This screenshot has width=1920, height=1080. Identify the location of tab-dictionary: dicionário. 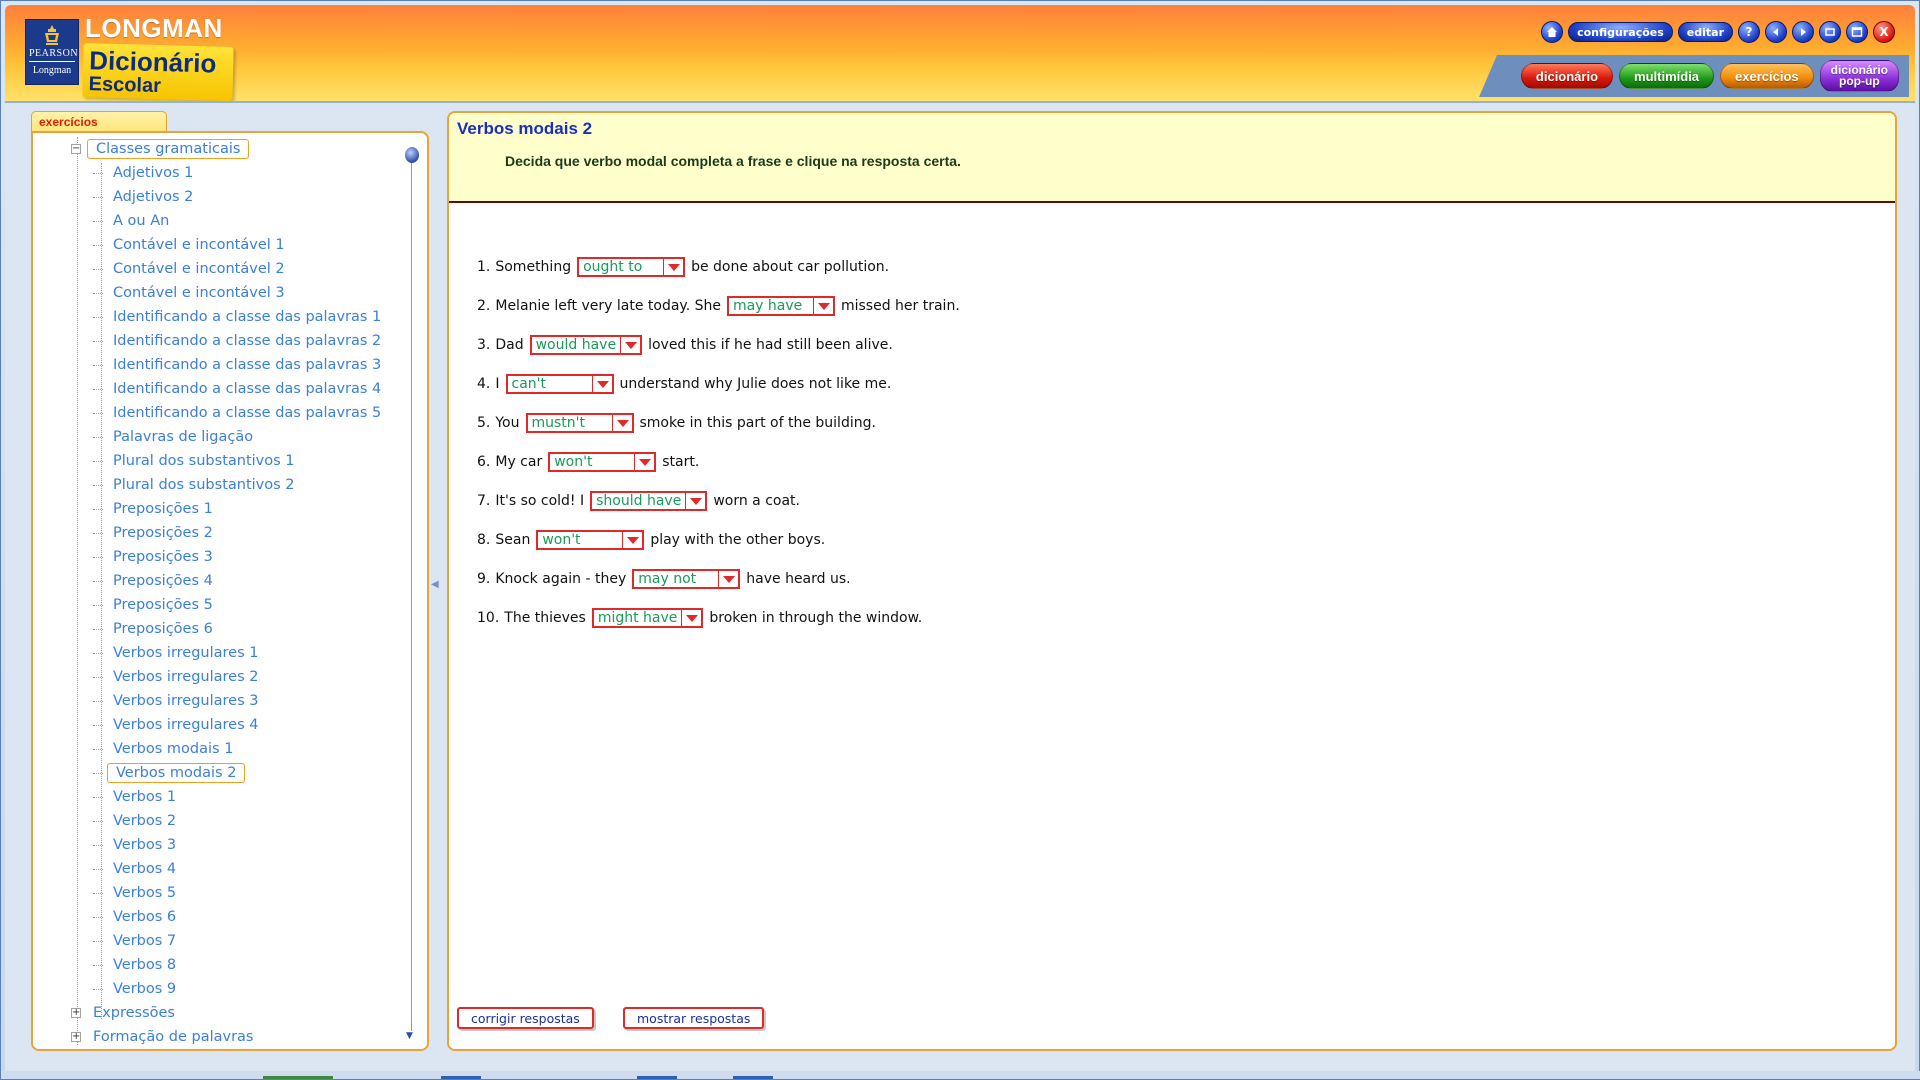
(1567, 76).